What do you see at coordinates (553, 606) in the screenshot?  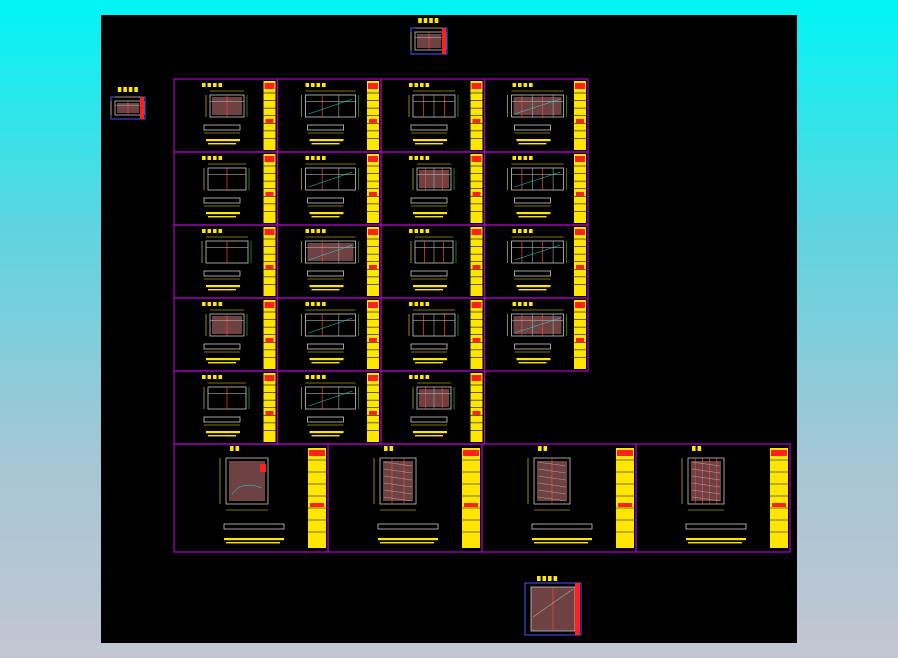 I see `bottom-sheet` at bounding box center [553, 606].